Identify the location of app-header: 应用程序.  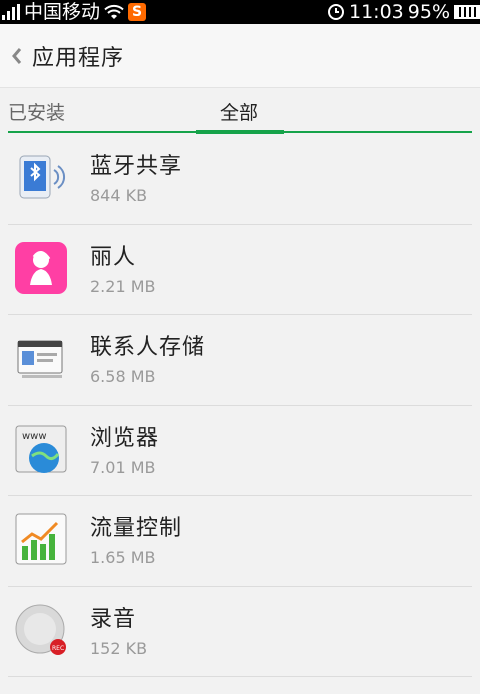
(240, 56).